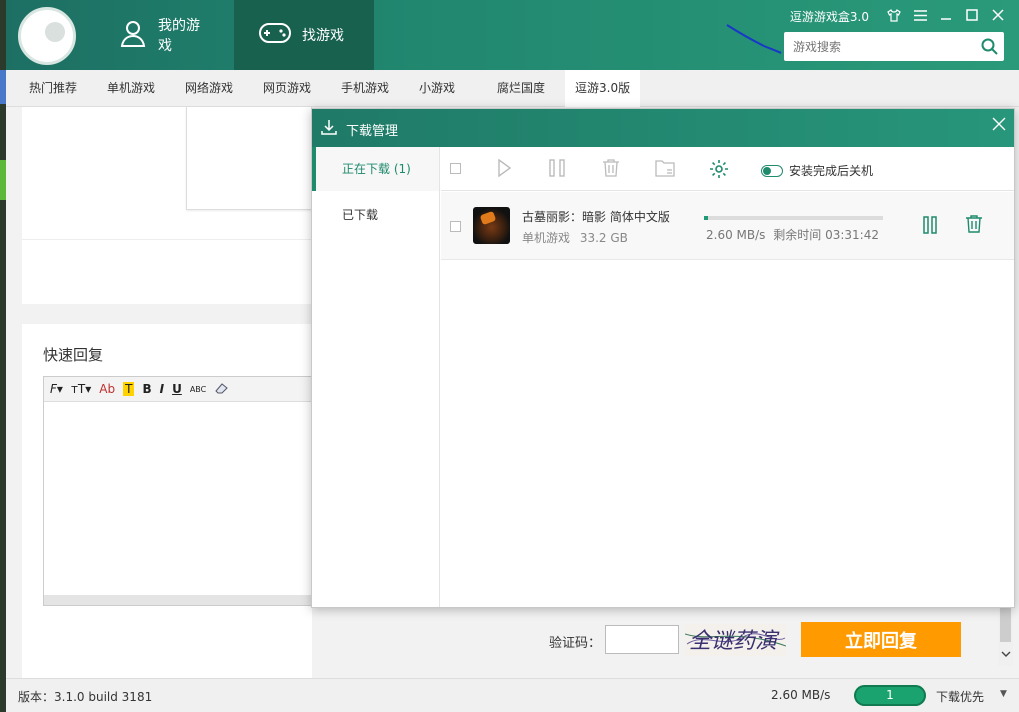 This screenshot has height=712, width=1019. I want to click on content-image, so click(249, 158).